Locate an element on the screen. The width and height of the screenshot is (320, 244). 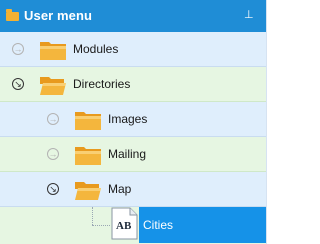
panel-header: User menu ⊥ is located at coordinates (133, 16).